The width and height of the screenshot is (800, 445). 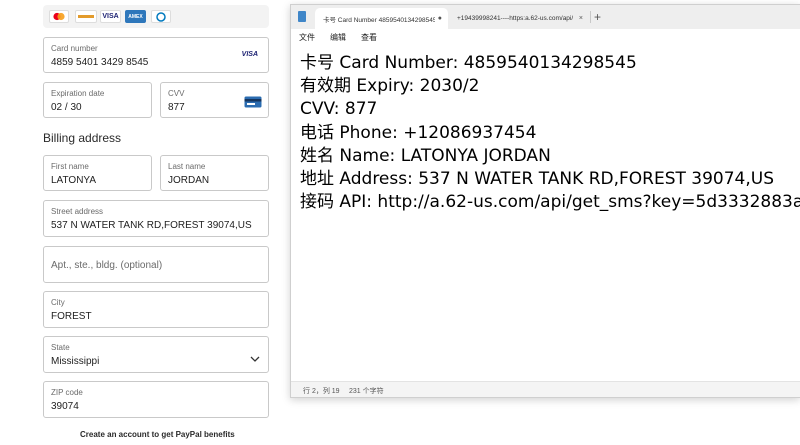 I want to click on menu-bar: 文件 编辑 查看, so click(x=545, y=37).